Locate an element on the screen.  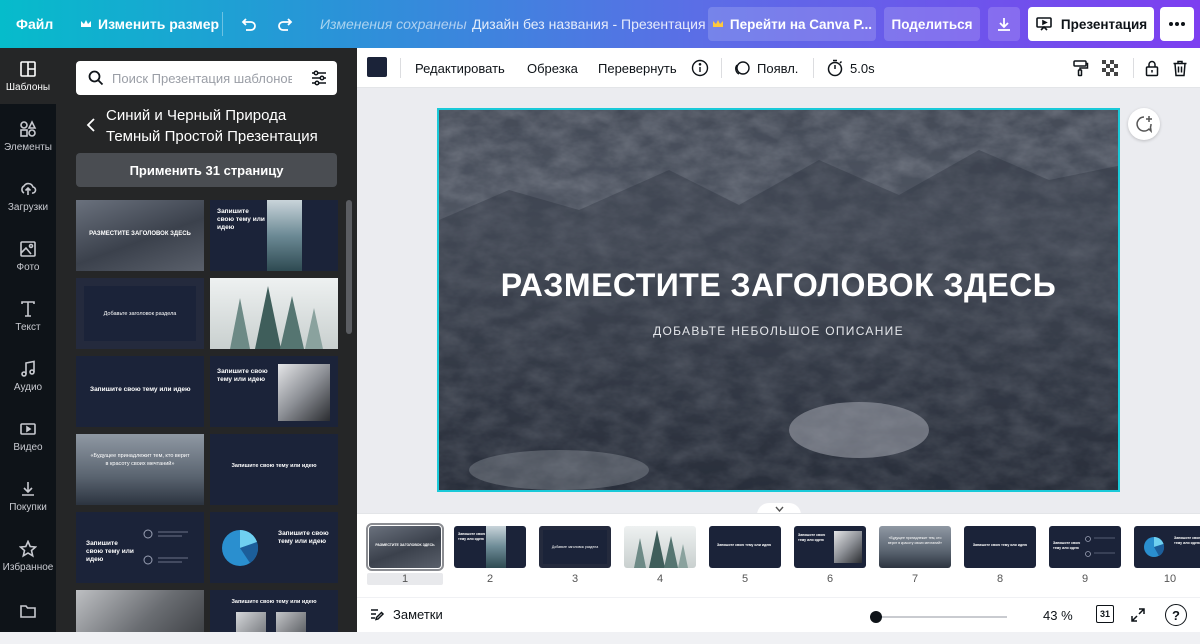
redo-icon is located at coordinates (286, 24).